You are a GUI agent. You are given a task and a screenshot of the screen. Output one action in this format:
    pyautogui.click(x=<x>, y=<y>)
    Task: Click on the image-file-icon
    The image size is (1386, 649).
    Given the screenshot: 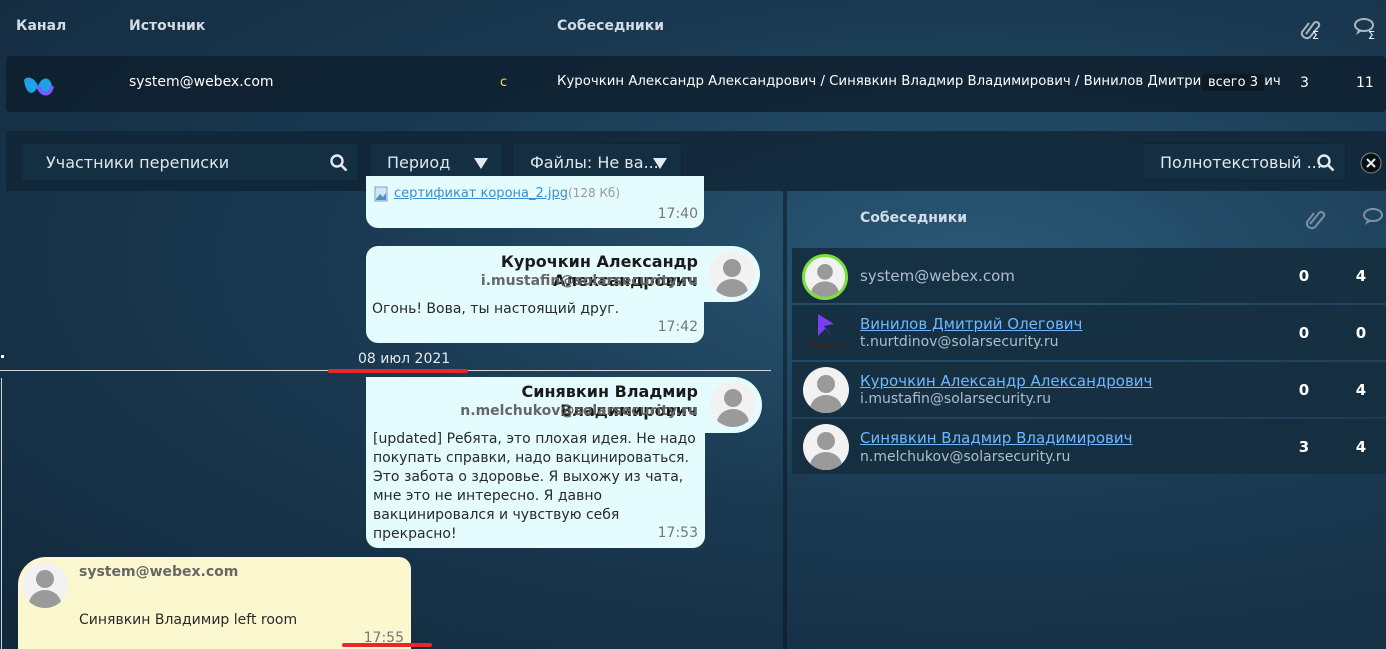 What is the action you would take?
    pyautogui.click(x=381, y=194)
    